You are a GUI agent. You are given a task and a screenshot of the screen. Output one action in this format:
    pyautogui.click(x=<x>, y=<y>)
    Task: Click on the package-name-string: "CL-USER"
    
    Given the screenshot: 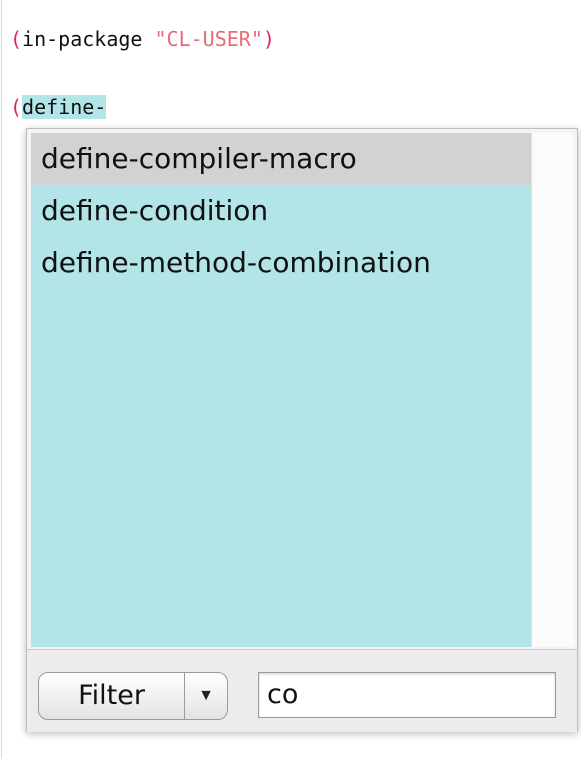 What is the action you would take?
    pyautogui.click(x=208, y=39)
    